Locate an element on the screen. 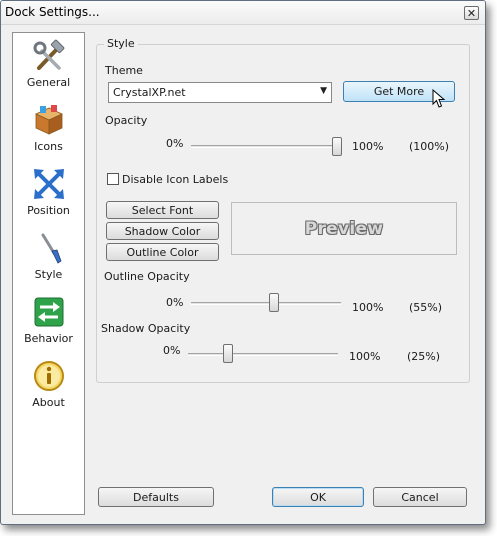  shadow-color-button: Shadow Color is located at coordinates (162, 231).